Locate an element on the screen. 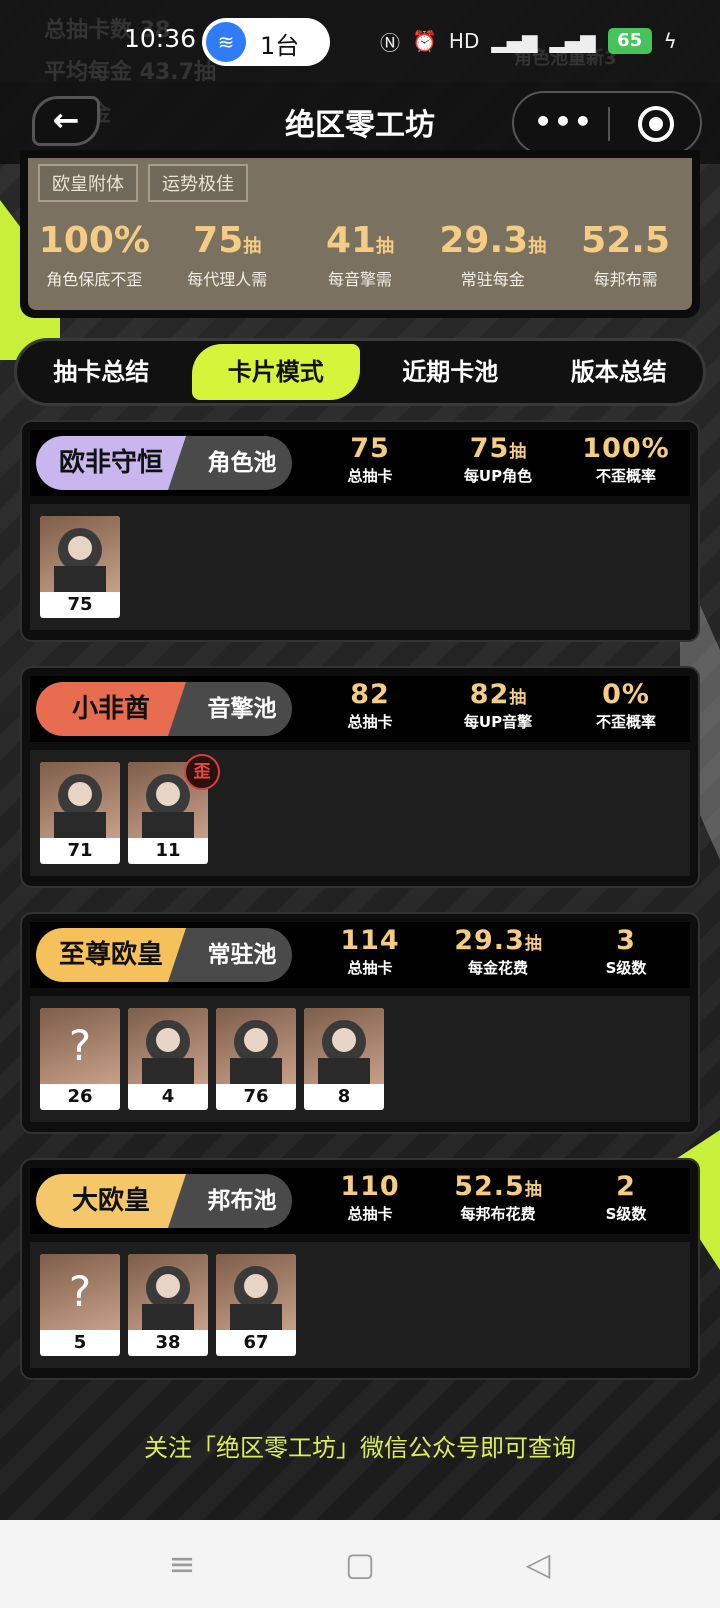  stat-label: S级数 is located at coordinates (626, 1214).